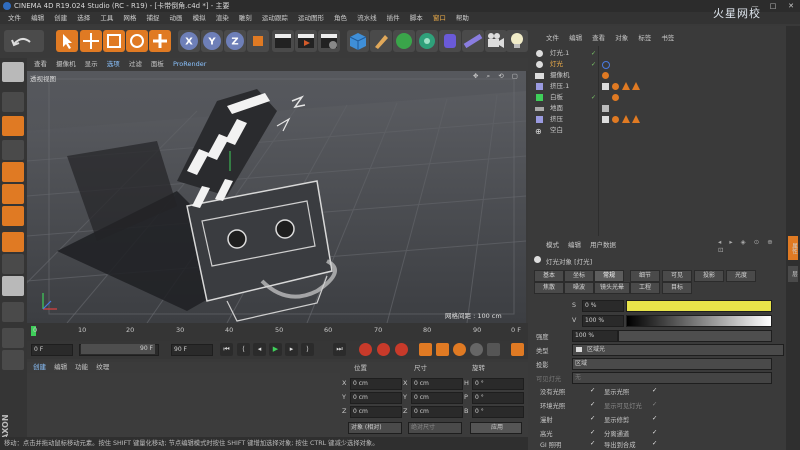 Image resolution: width=800 pixels, height=450 pixels. Describe the element at coordinates (365, 349) in the screenshot. I see `record-keys-button` at that location.